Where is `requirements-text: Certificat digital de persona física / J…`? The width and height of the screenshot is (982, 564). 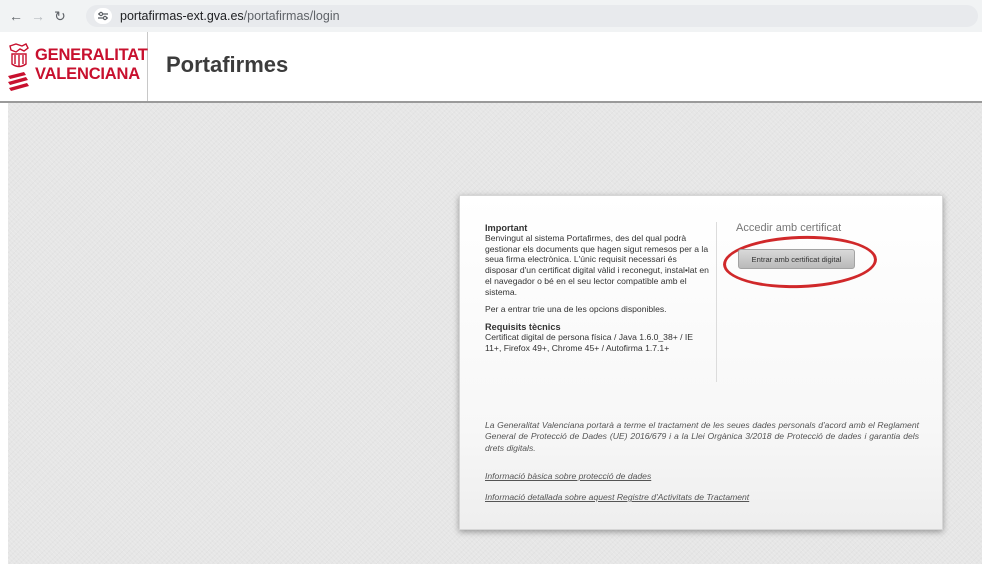
requirements-text: Certificat digital de persona física / J… is located at coordinates (589, 342).